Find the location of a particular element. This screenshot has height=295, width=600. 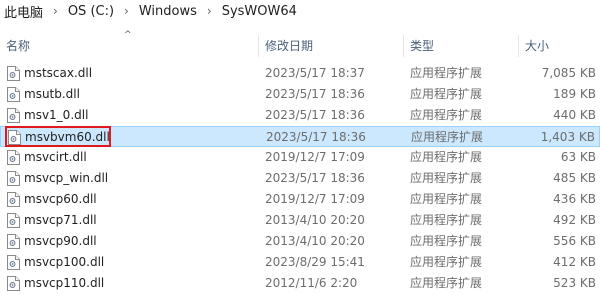

column-header-name: 名称 is located at coordinates (129, 46).